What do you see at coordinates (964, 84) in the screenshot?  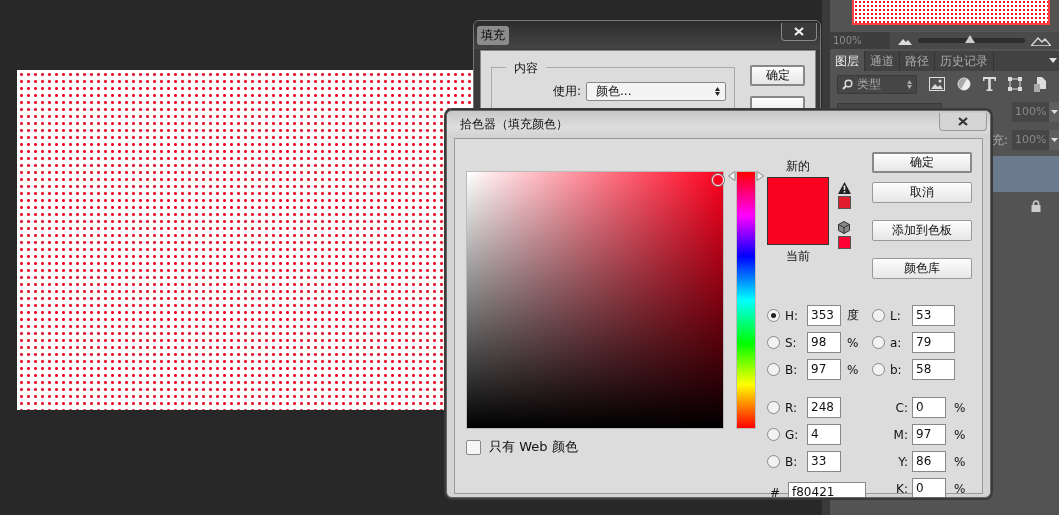 I see `adjustment-filter-icon` at bounding box center [964, 84].